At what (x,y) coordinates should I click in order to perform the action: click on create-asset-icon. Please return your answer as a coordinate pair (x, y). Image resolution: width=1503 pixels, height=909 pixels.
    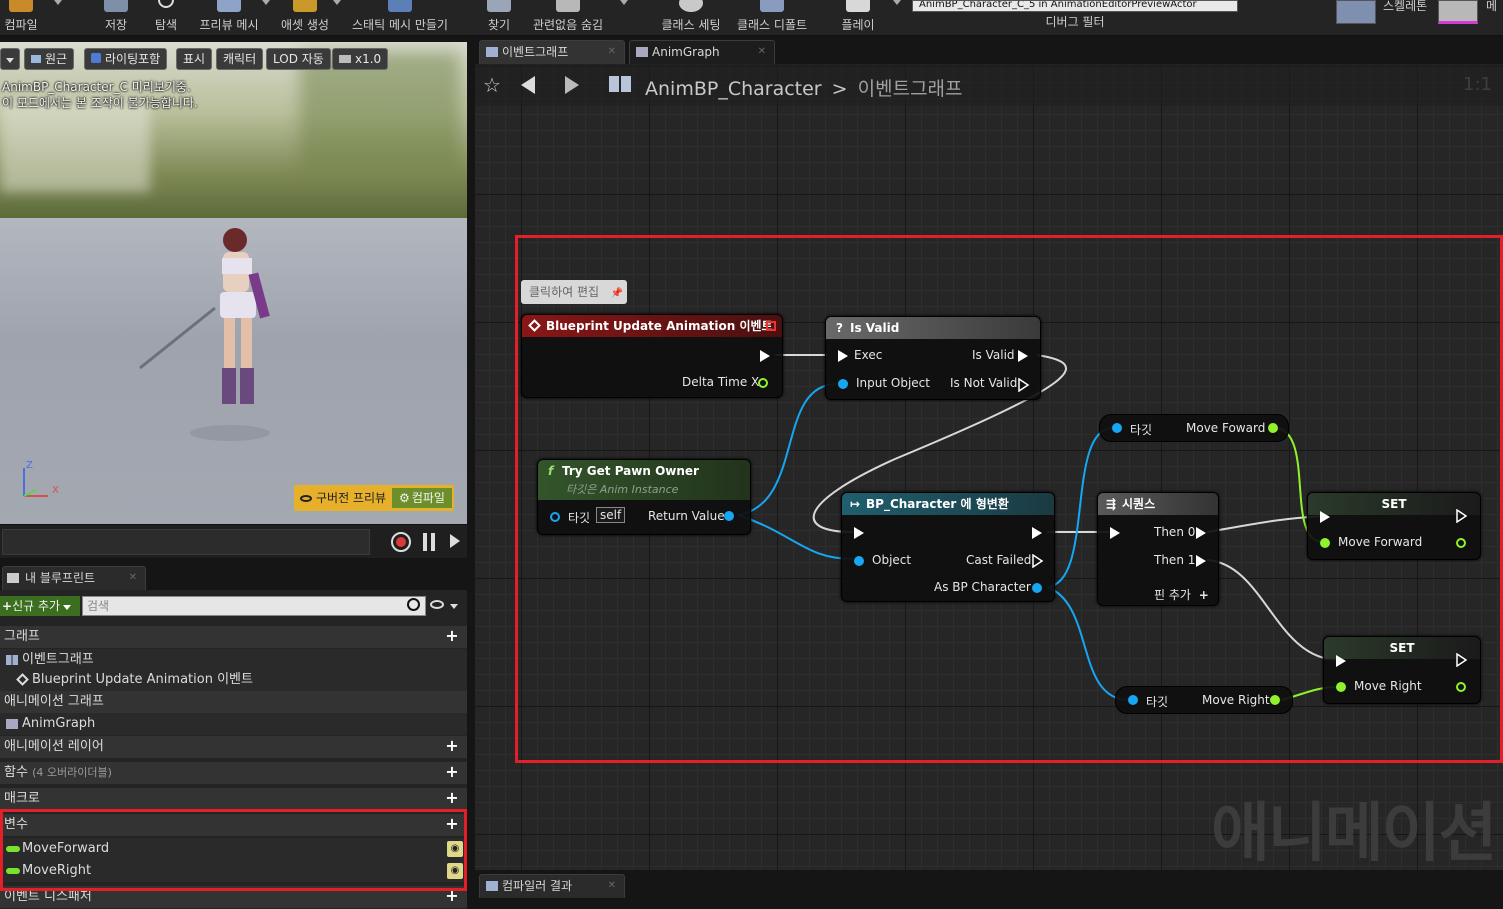
    Looking at the image, I should click on (305, 6).